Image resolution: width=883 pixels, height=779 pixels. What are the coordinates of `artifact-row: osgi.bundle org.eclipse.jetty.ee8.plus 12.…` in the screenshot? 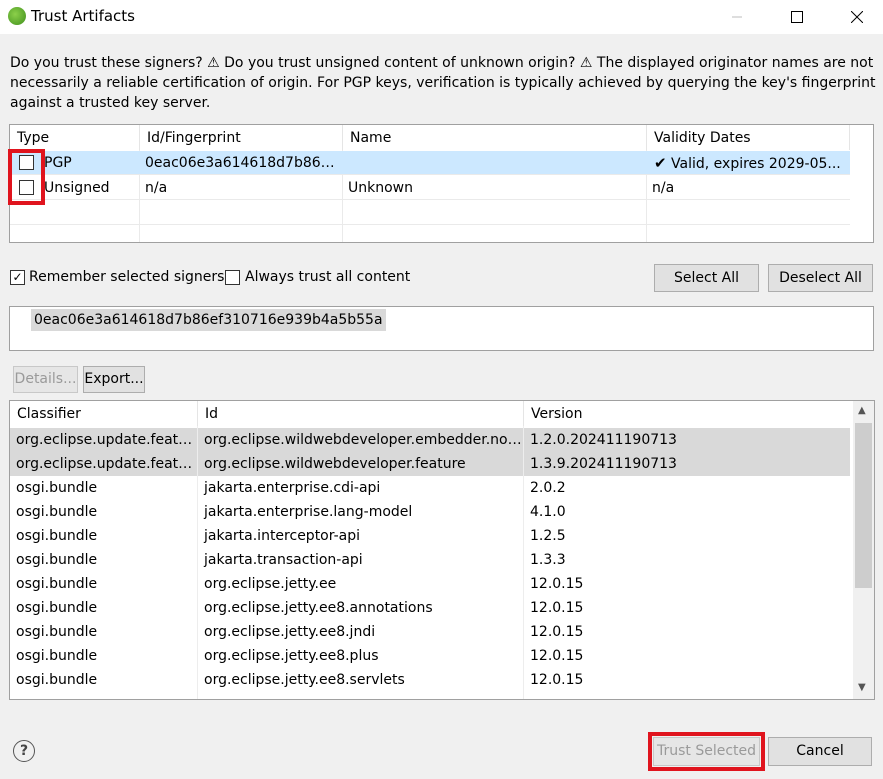 It's located at (430, 656).